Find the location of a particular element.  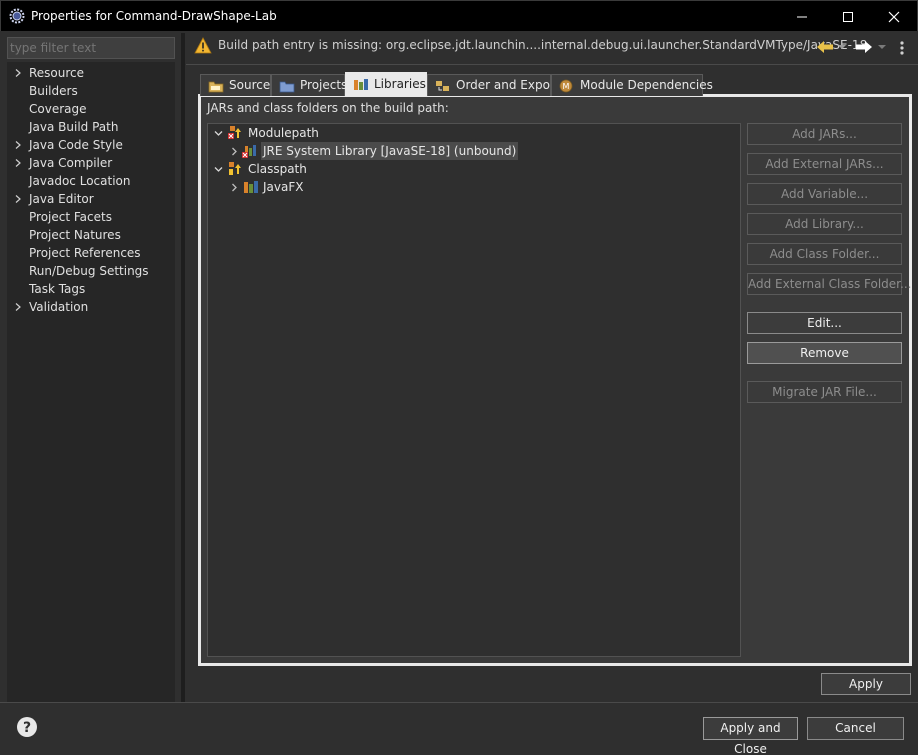

nav-item-label: Project Facets is located at coordinates (70, 217).